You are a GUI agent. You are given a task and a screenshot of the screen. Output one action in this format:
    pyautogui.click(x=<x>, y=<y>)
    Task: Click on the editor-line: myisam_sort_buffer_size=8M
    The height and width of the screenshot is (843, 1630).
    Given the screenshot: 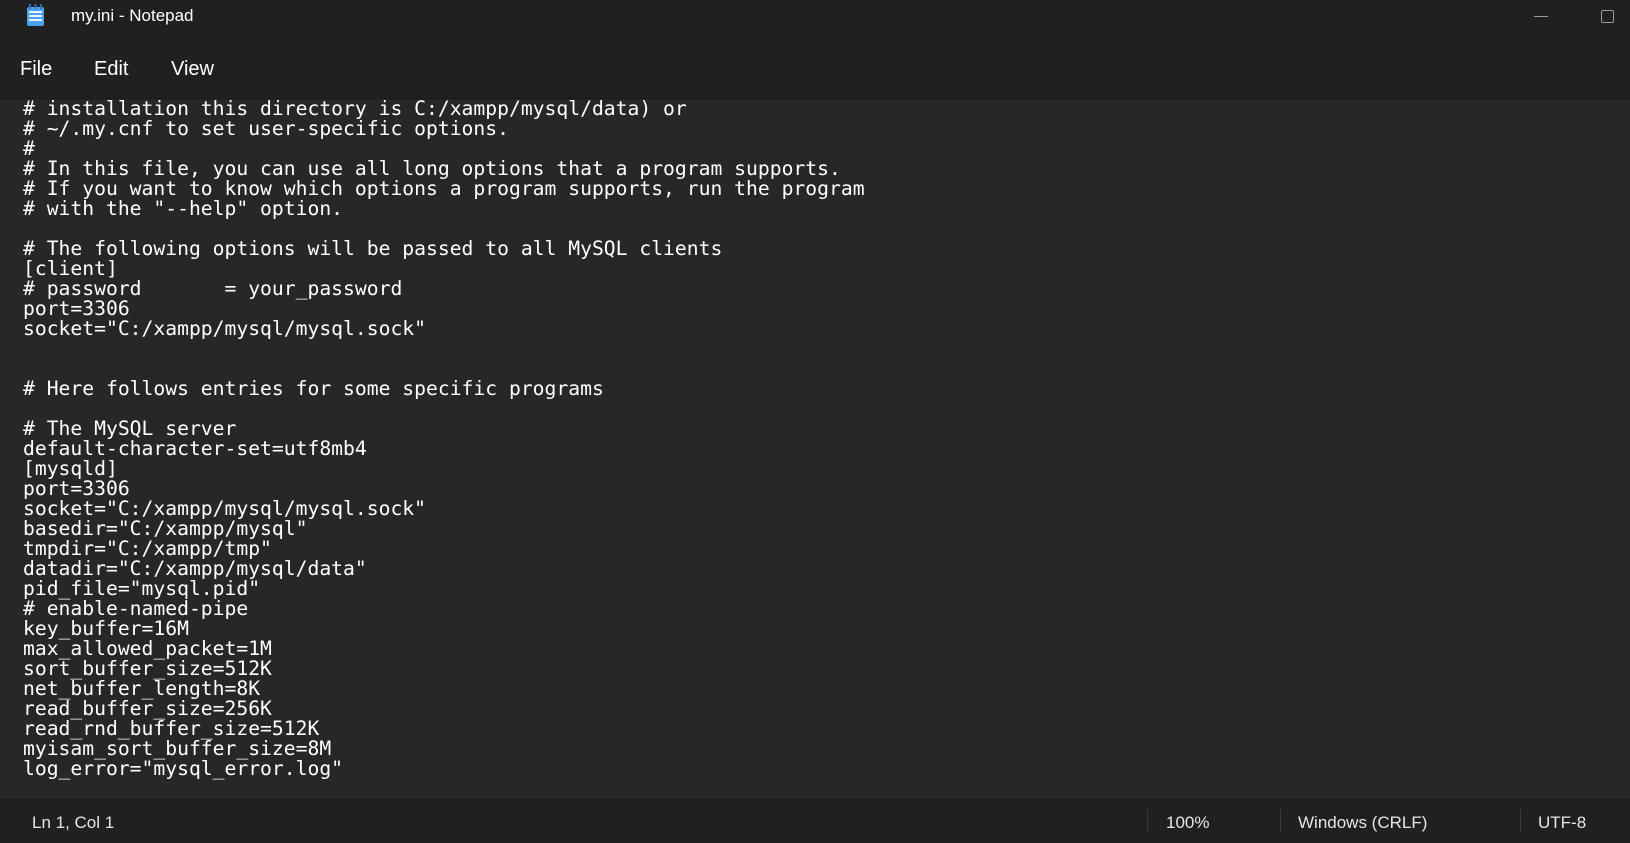 What is the action you would take?
    pyautogui.click(x=177, y=748)
    